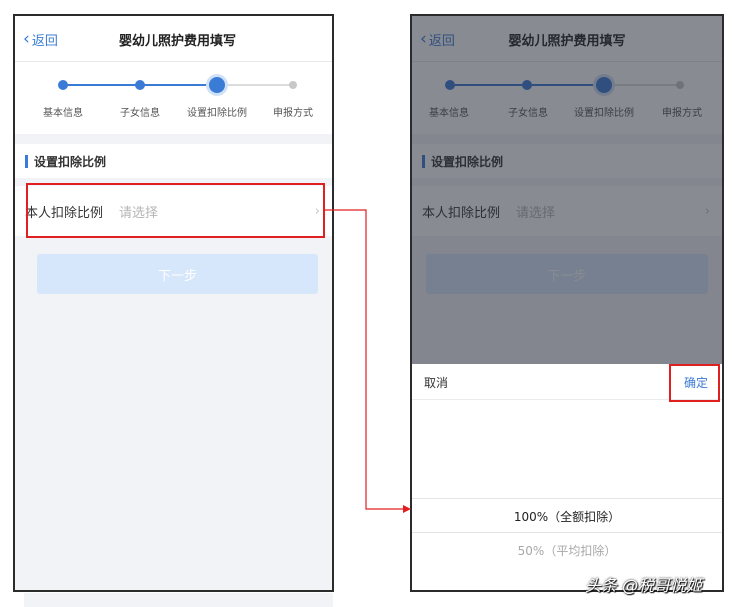 The image size is (739, 607). I want to click on watermark-text: 头条 @税哥悦姬, so click(644, 585).